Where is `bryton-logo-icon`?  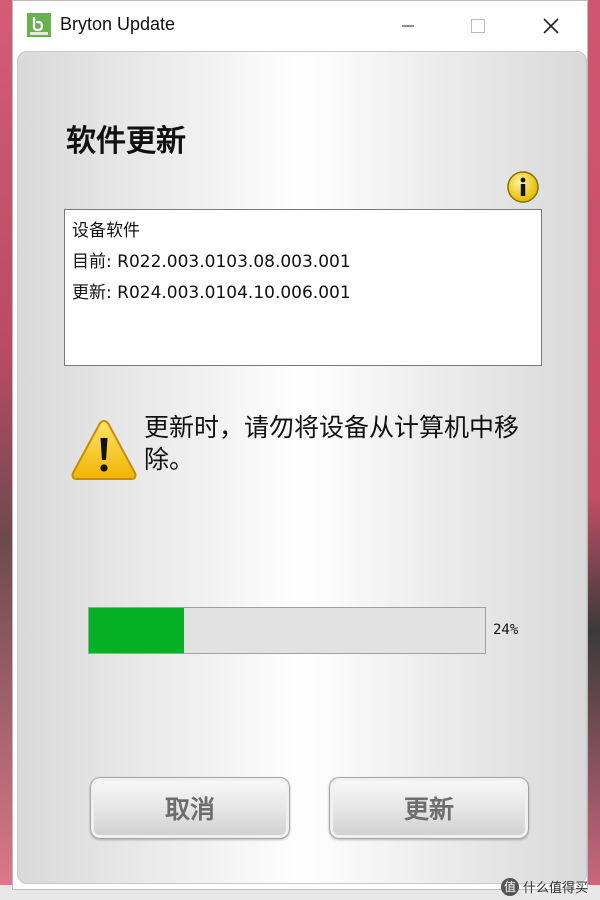
bryton-logo-icon is located at coordinates (39, 25).